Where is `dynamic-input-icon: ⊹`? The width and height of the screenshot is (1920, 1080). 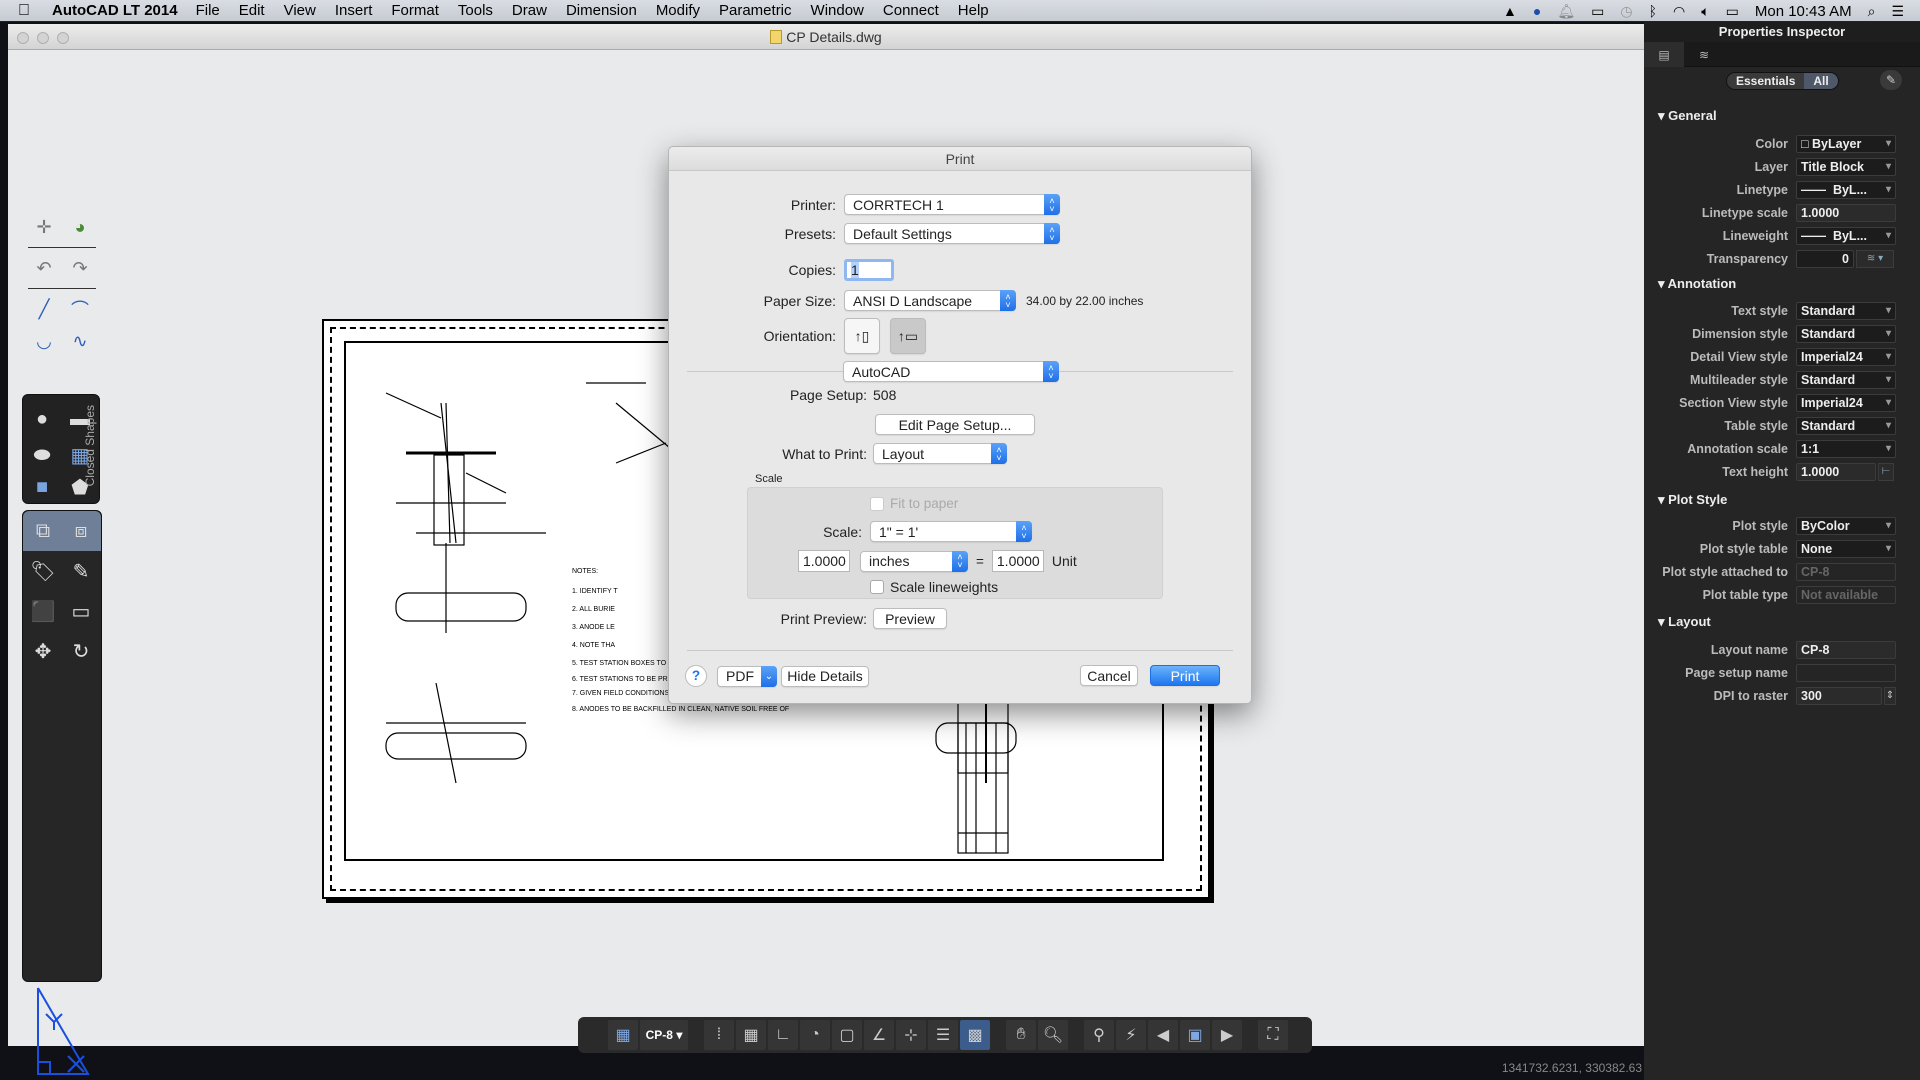 dynamic-input-icon: ⊹ is located at coordinates (911, 1035).